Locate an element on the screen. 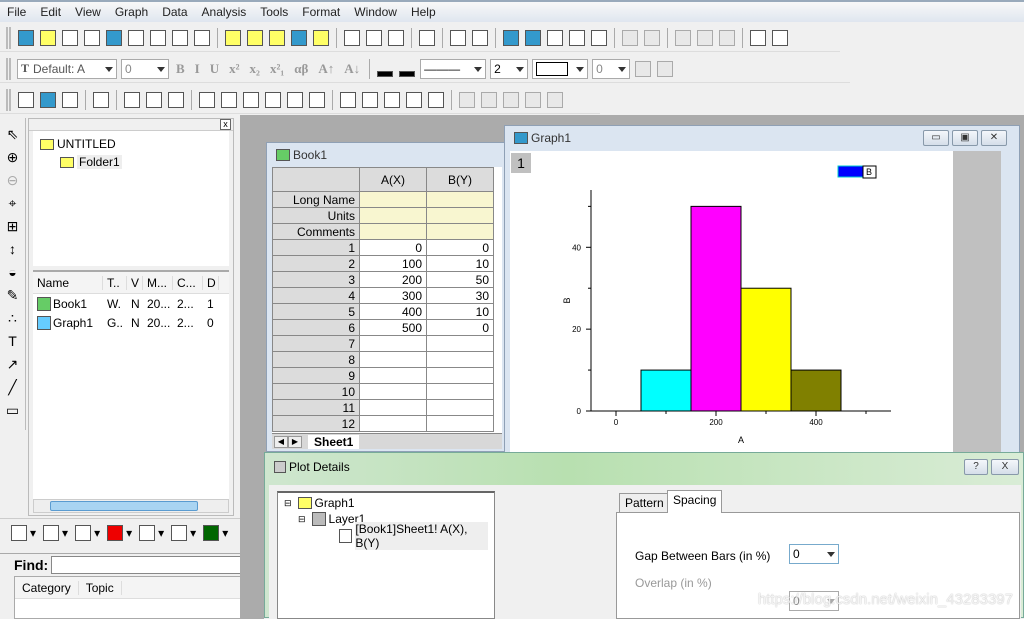 The height and width of the screenshot is (619, 1024). add-column-icon is located at coordinates (630, 37).